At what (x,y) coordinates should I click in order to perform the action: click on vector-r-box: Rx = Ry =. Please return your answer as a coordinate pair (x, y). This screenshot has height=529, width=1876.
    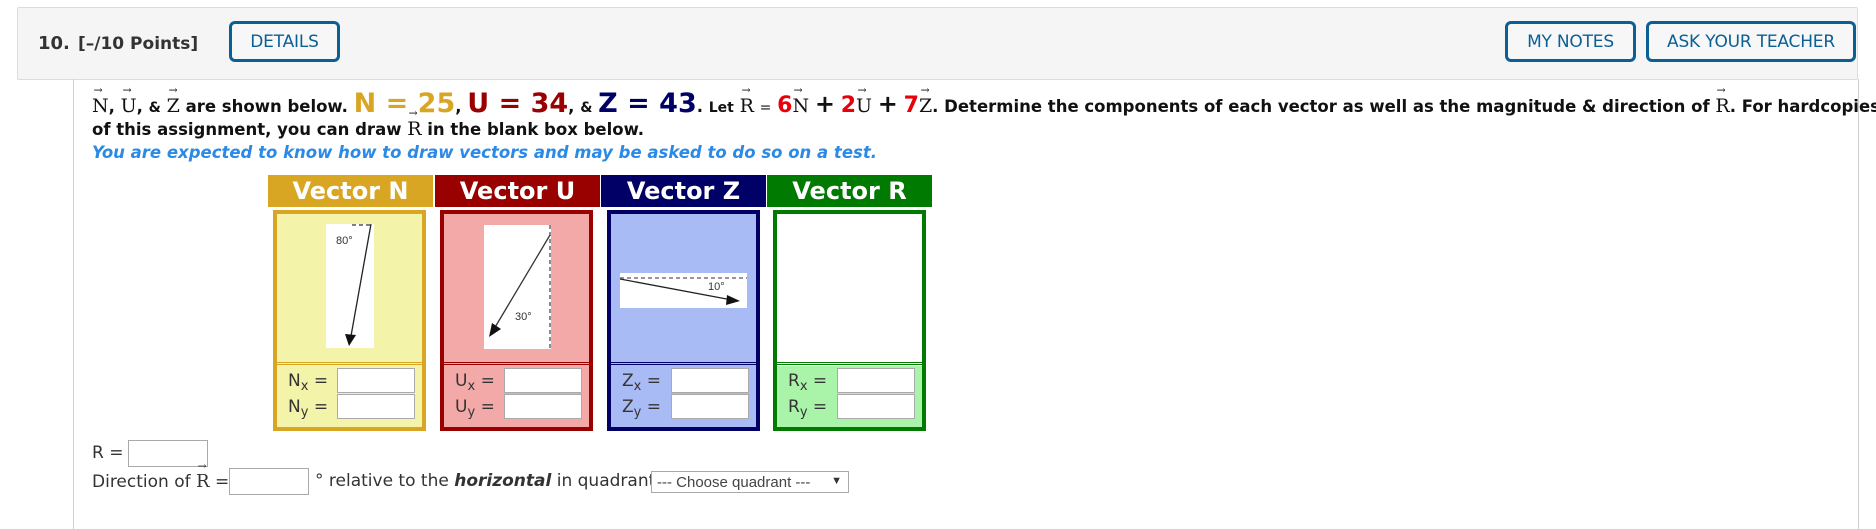
    Looking at the image, I should click on (849, 320).